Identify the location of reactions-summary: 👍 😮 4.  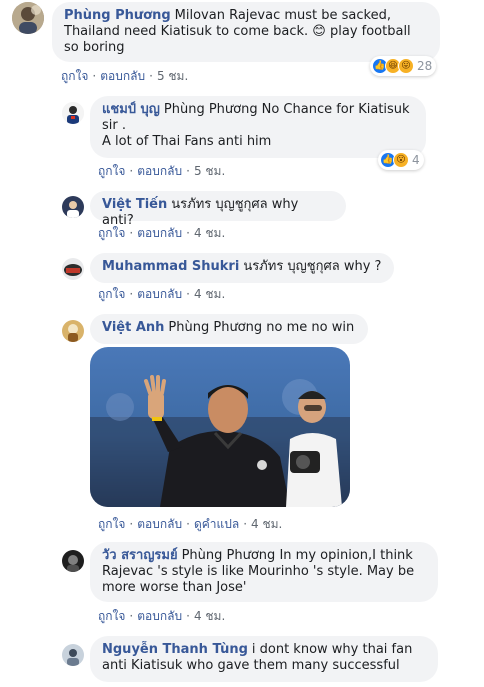
(401, 160).